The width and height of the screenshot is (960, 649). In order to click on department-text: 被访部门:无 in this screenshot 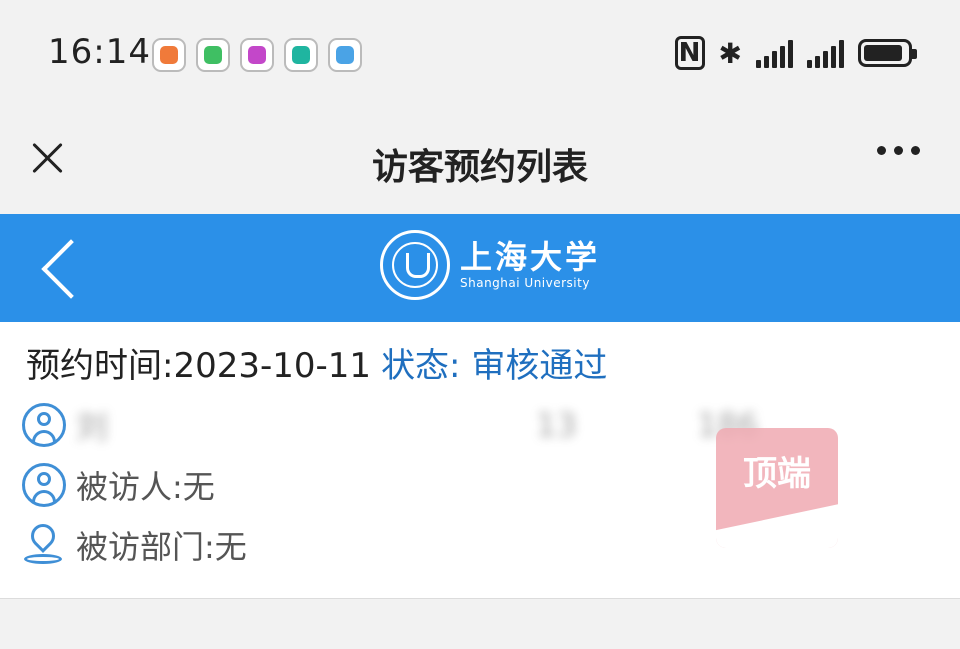, I will do `click(161, 547)`.